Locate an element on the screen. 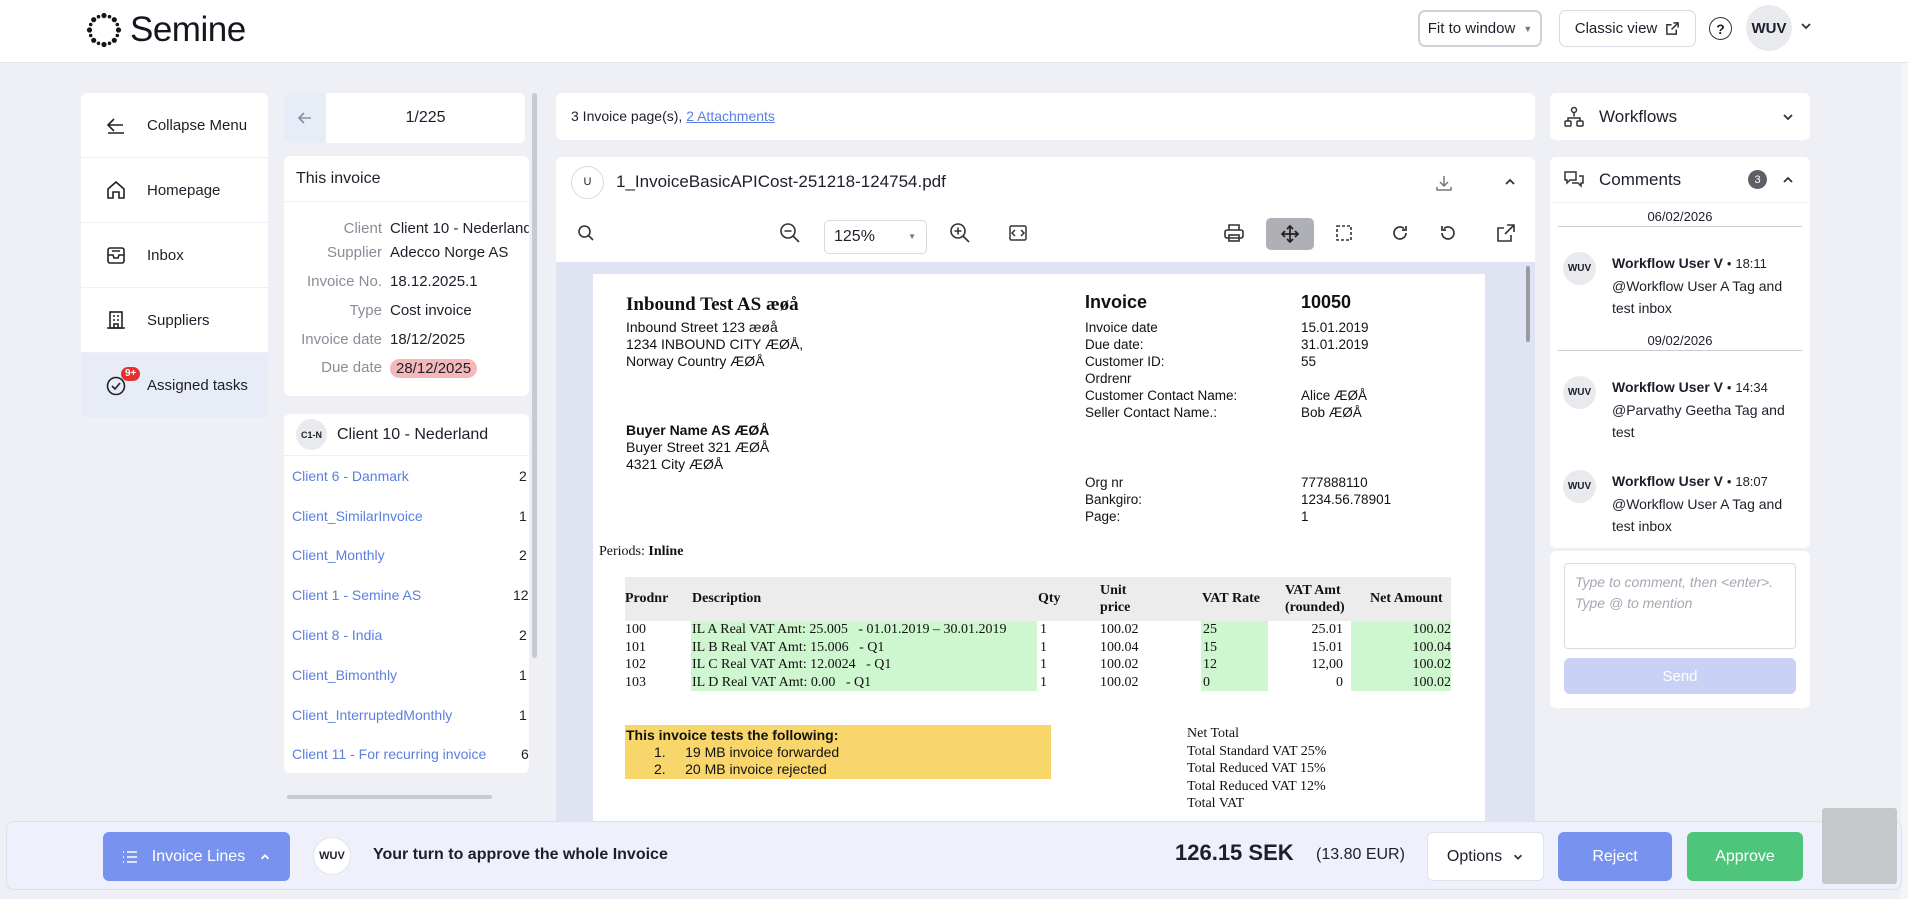 The height and width of the screenshot is (899, 1908). zoom-in-icon is located at coordinates (960, 233).